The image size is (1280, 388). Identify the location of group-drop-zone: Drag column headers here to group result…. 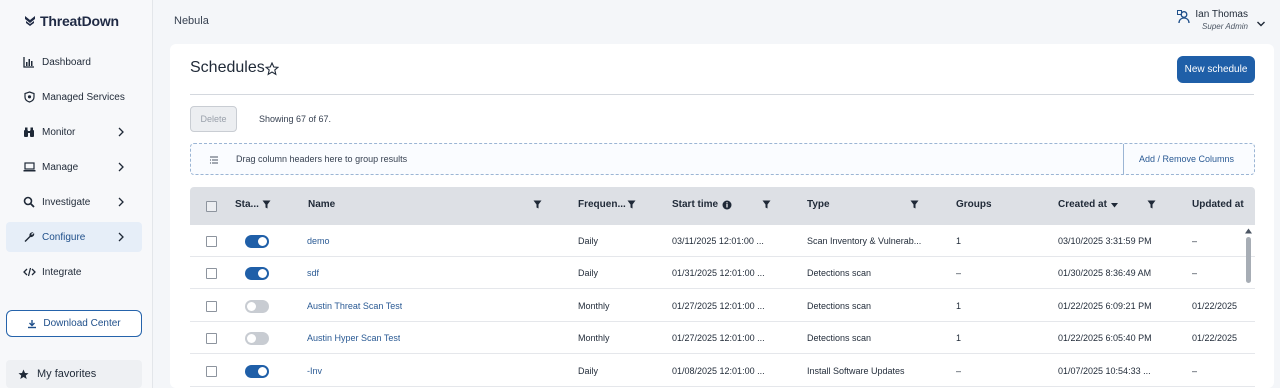
(722, 159).